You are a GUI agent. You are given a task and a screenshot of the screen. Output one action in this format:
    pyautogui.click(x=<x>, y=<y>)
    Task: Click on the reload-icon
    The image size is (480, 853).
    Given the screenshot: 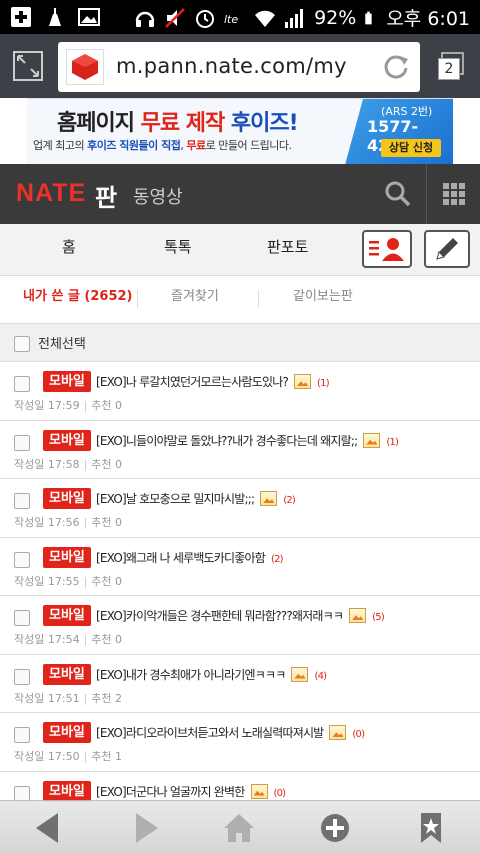 What is the action you would take?
    pyautogui.click(x=396, y=67)
    